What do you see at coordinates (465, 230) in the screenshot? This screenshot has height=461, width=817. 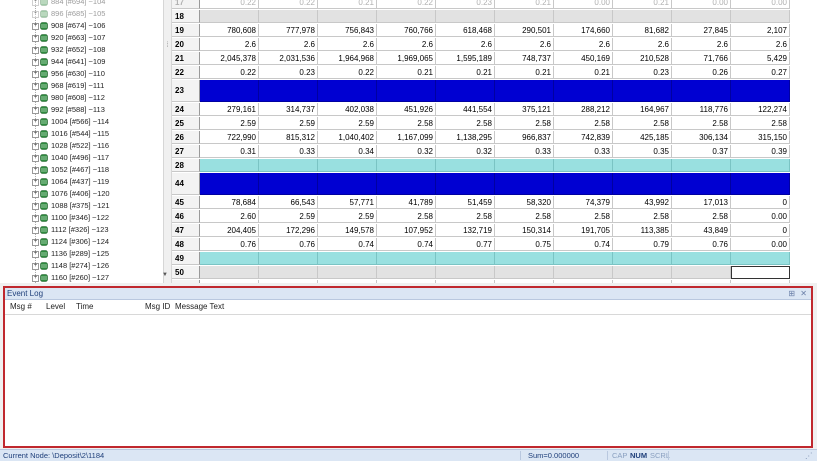 I see `grid-cell: 132,719` at bounding box center [465, 230].